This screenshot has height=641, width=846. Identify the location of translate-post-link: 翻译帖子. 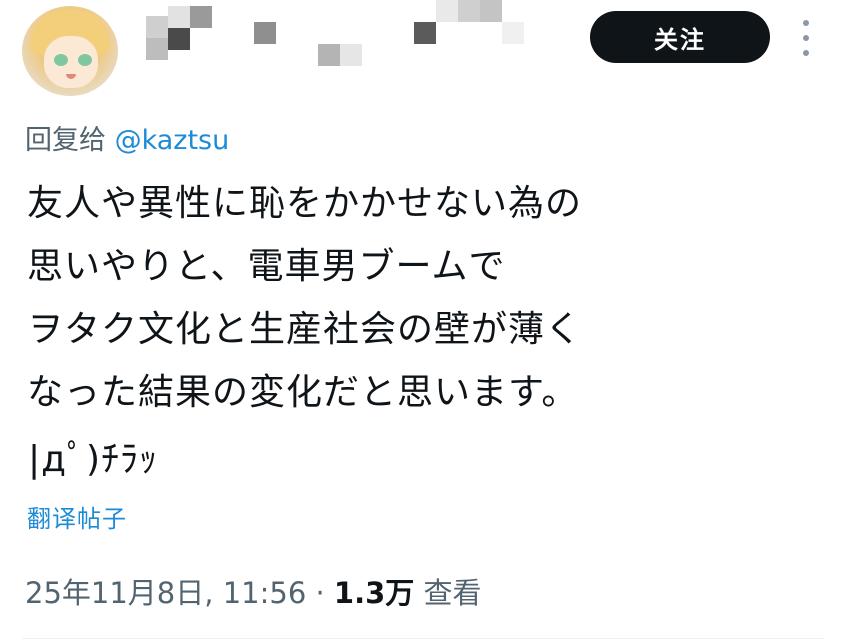
(77, 516).